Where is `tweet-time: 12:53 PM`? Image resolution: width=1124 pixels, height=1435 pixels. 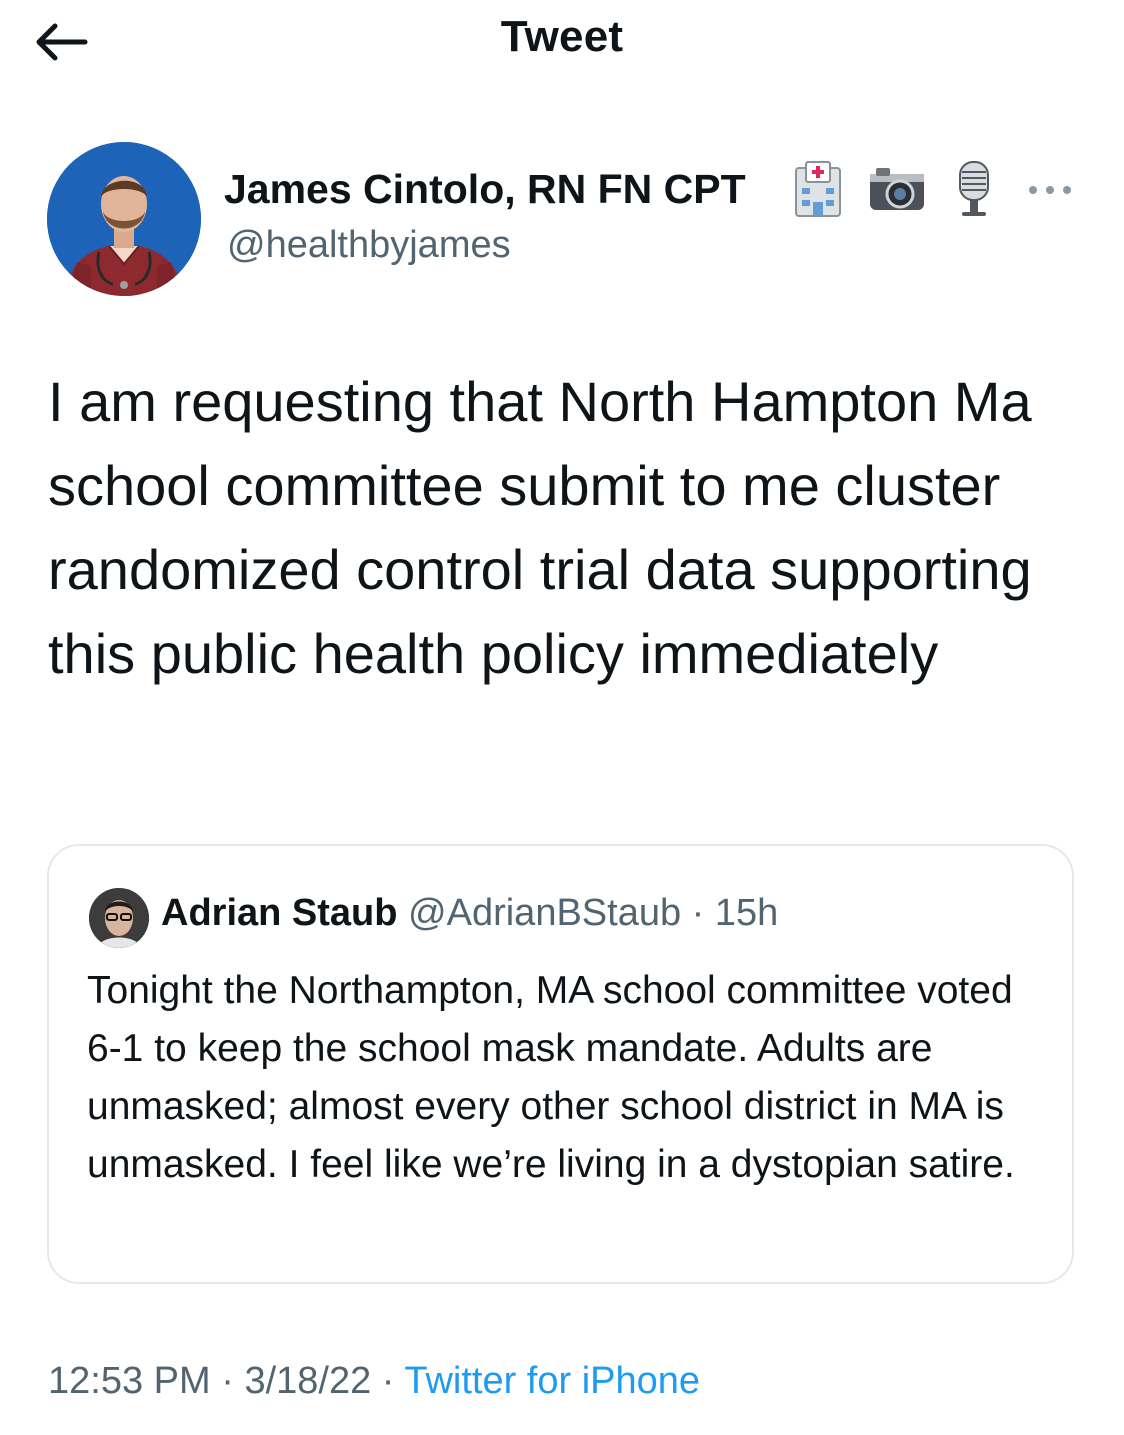 tweet-time: 12:53 PM is located at coordinates (129, 1381).